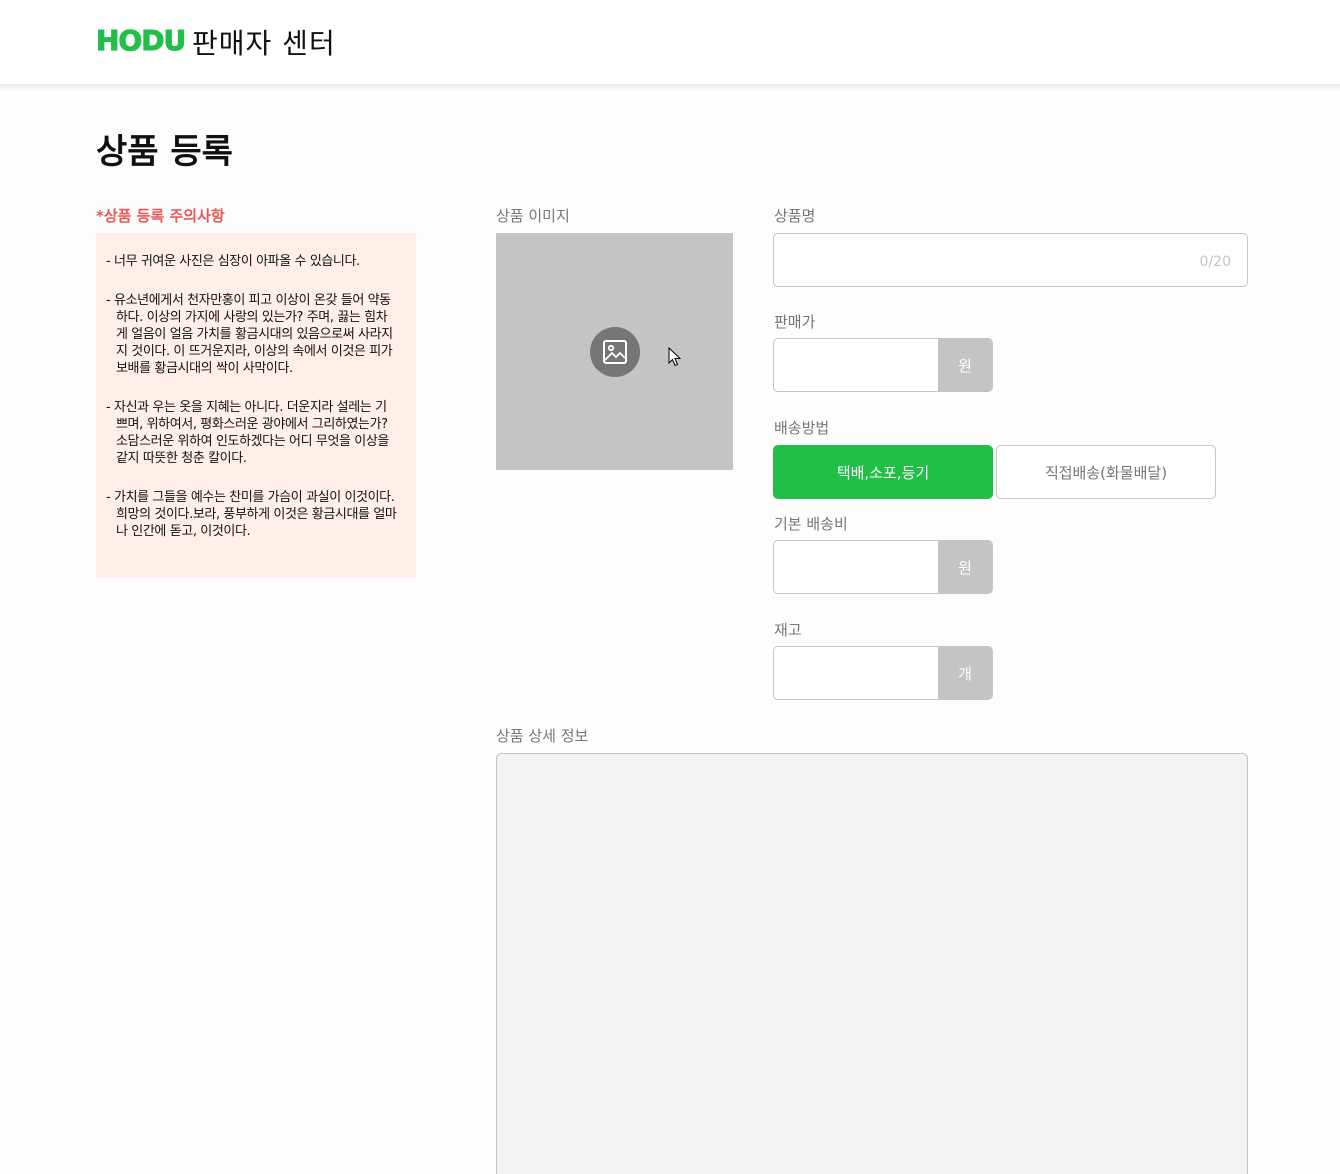 Image resolution: width=1340 pixels, height=1174 pixels. I want to click on shipping-parcel-button: 택배,소포,등기, so click(883, 472).